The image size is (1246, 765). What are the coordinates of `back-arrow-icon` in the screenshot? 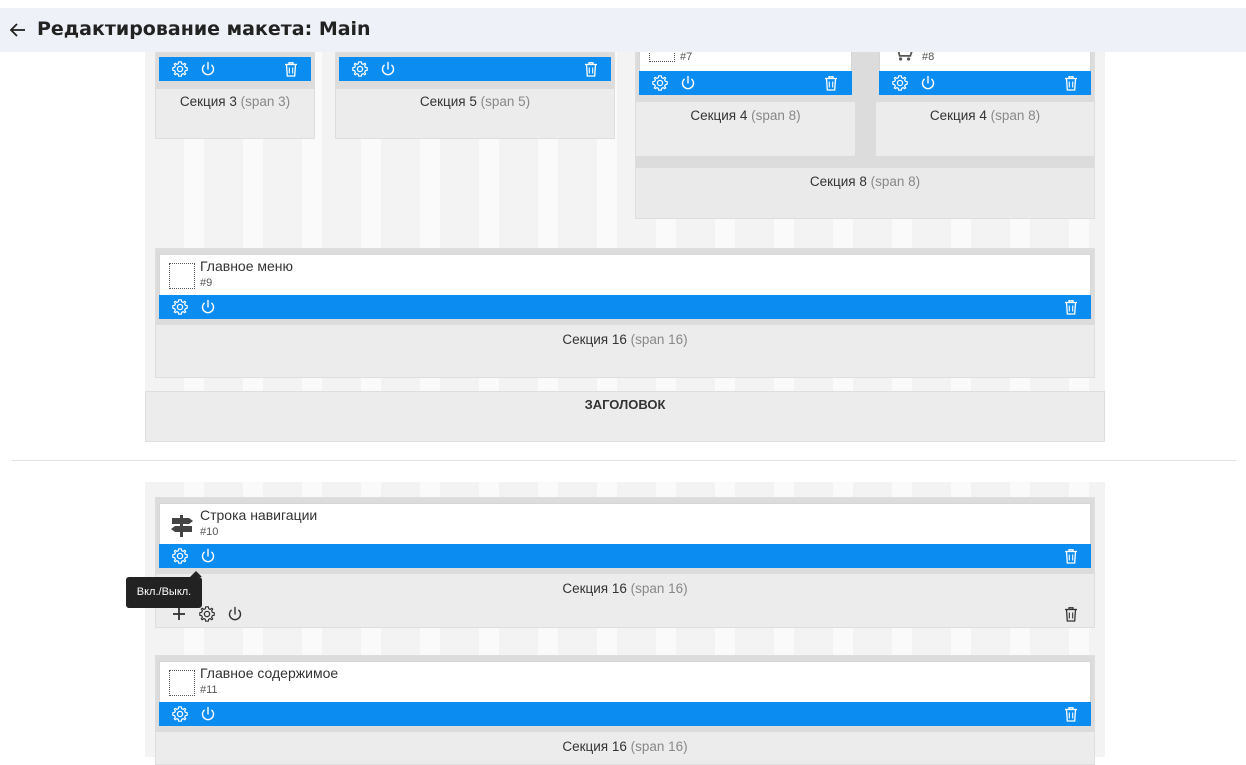 It's located at (18, 30).